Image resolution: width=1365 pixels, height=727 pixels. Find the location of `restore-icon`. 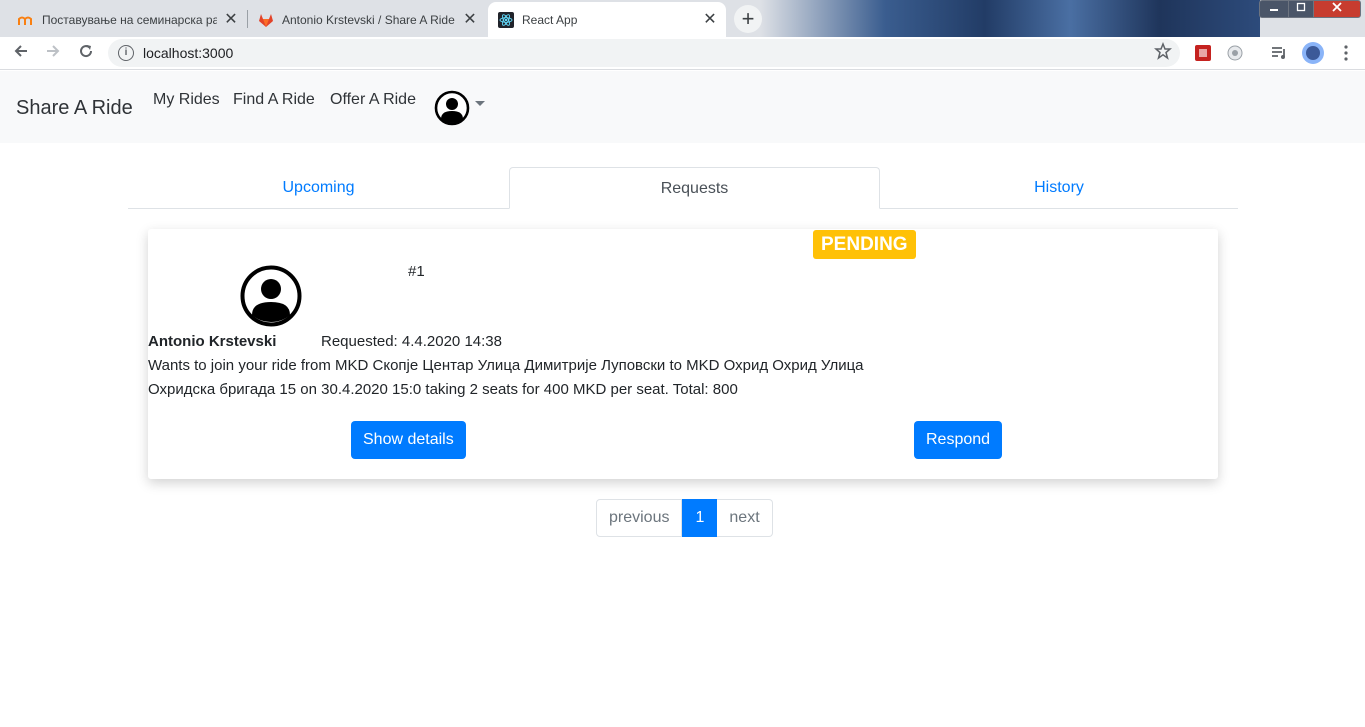

restore-icon is located at coordinates (1301, 7).